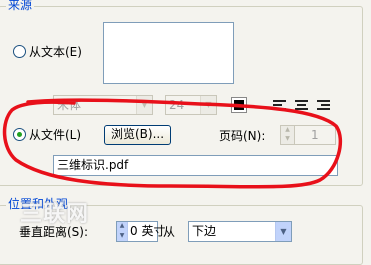 This screenshot has height=265, width=371. What do you see at coordinates (323, 105) in the screenshot?
I see `align-right-button` at bounding box center [323, 105].